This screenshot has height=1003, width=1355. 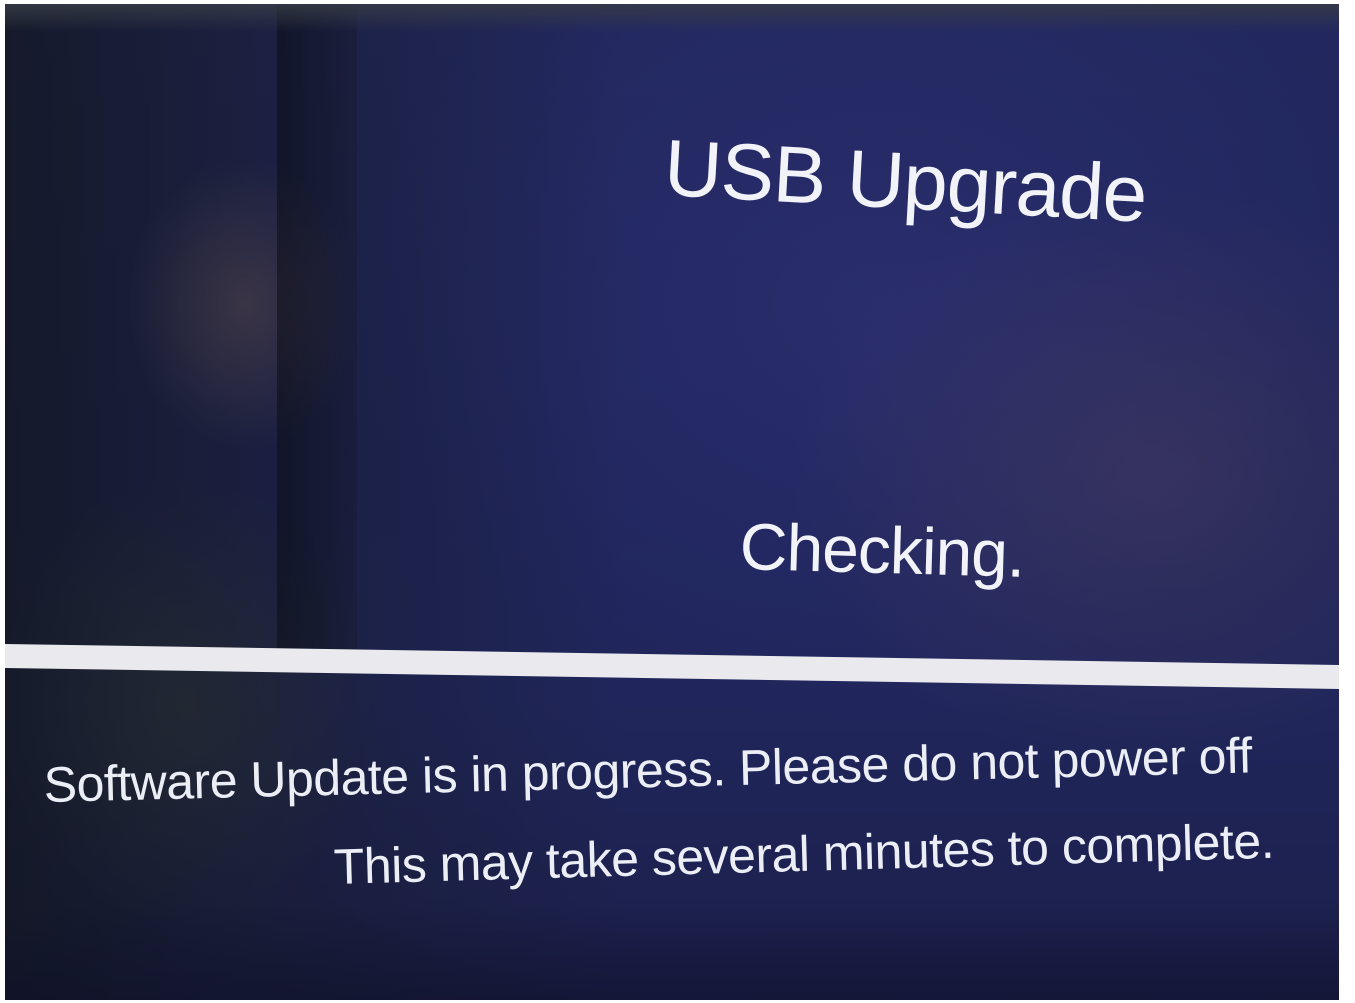 I want to click on reflection-shadow, so click(x=317, y=334).